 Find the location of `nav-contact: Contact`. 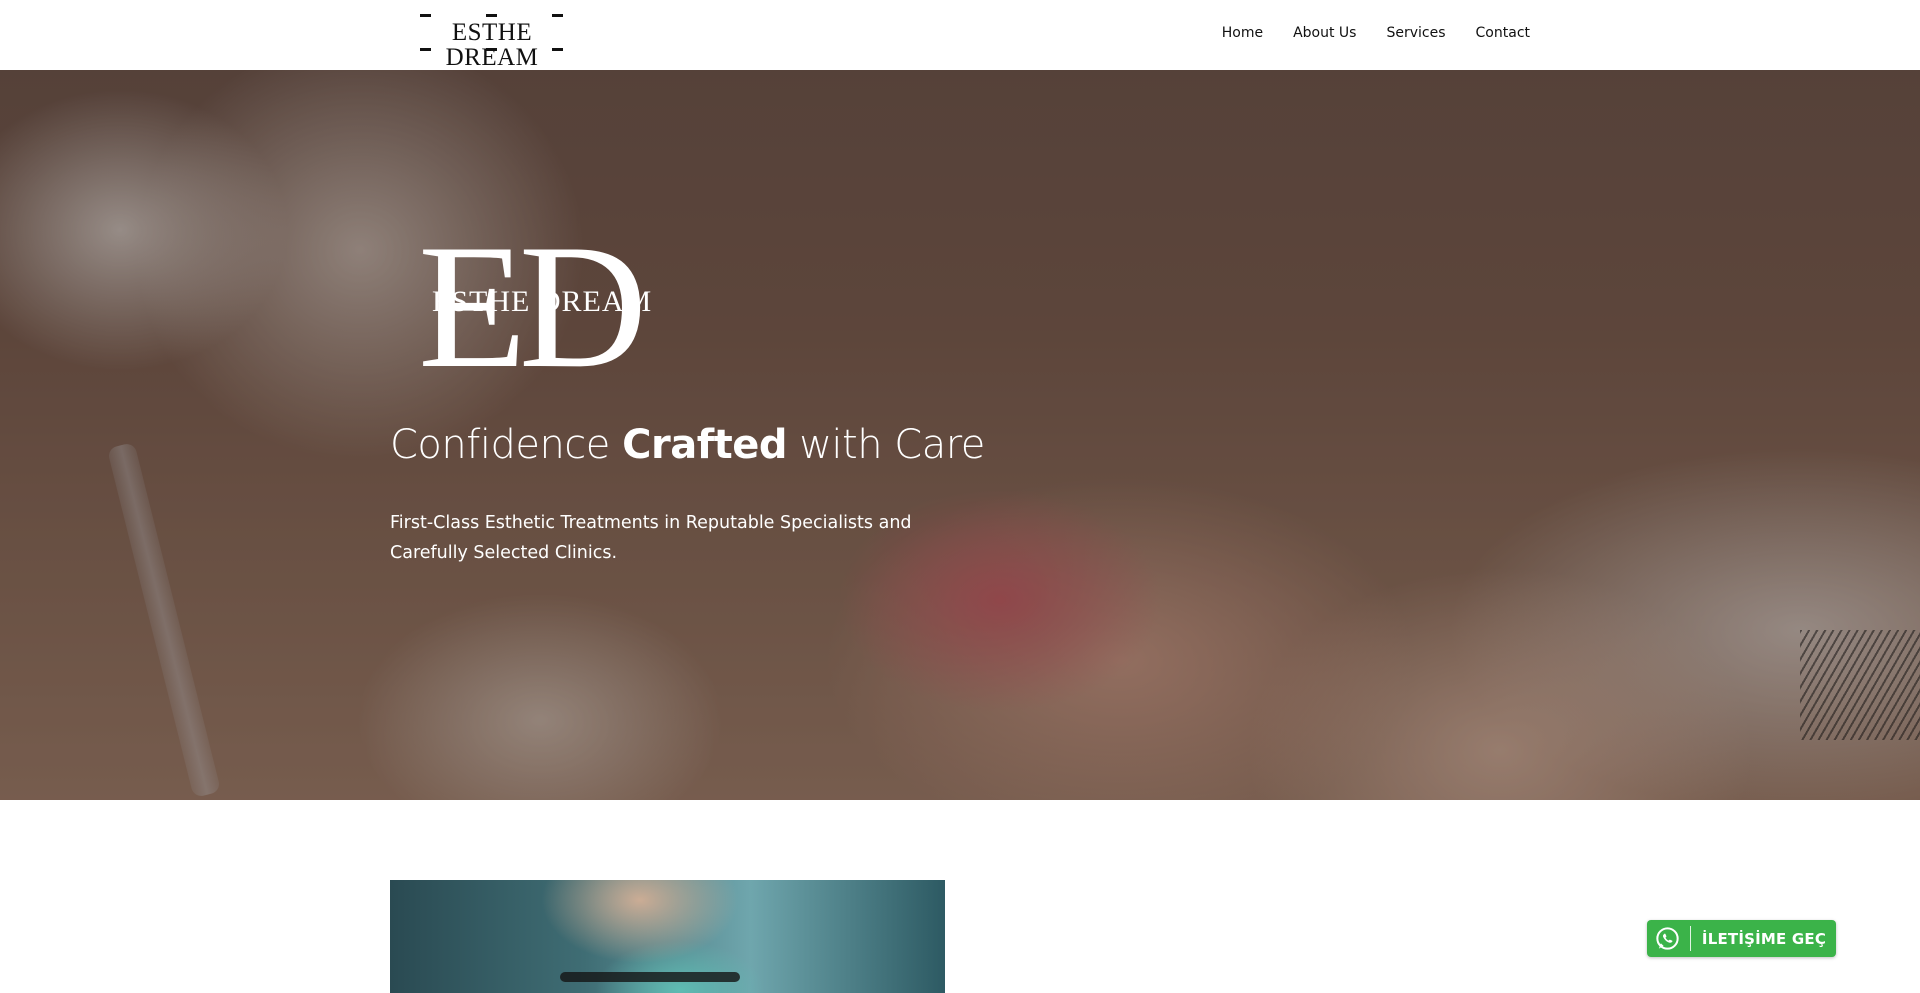

nav-contact: Contact is located at coordinates (1503, 33).